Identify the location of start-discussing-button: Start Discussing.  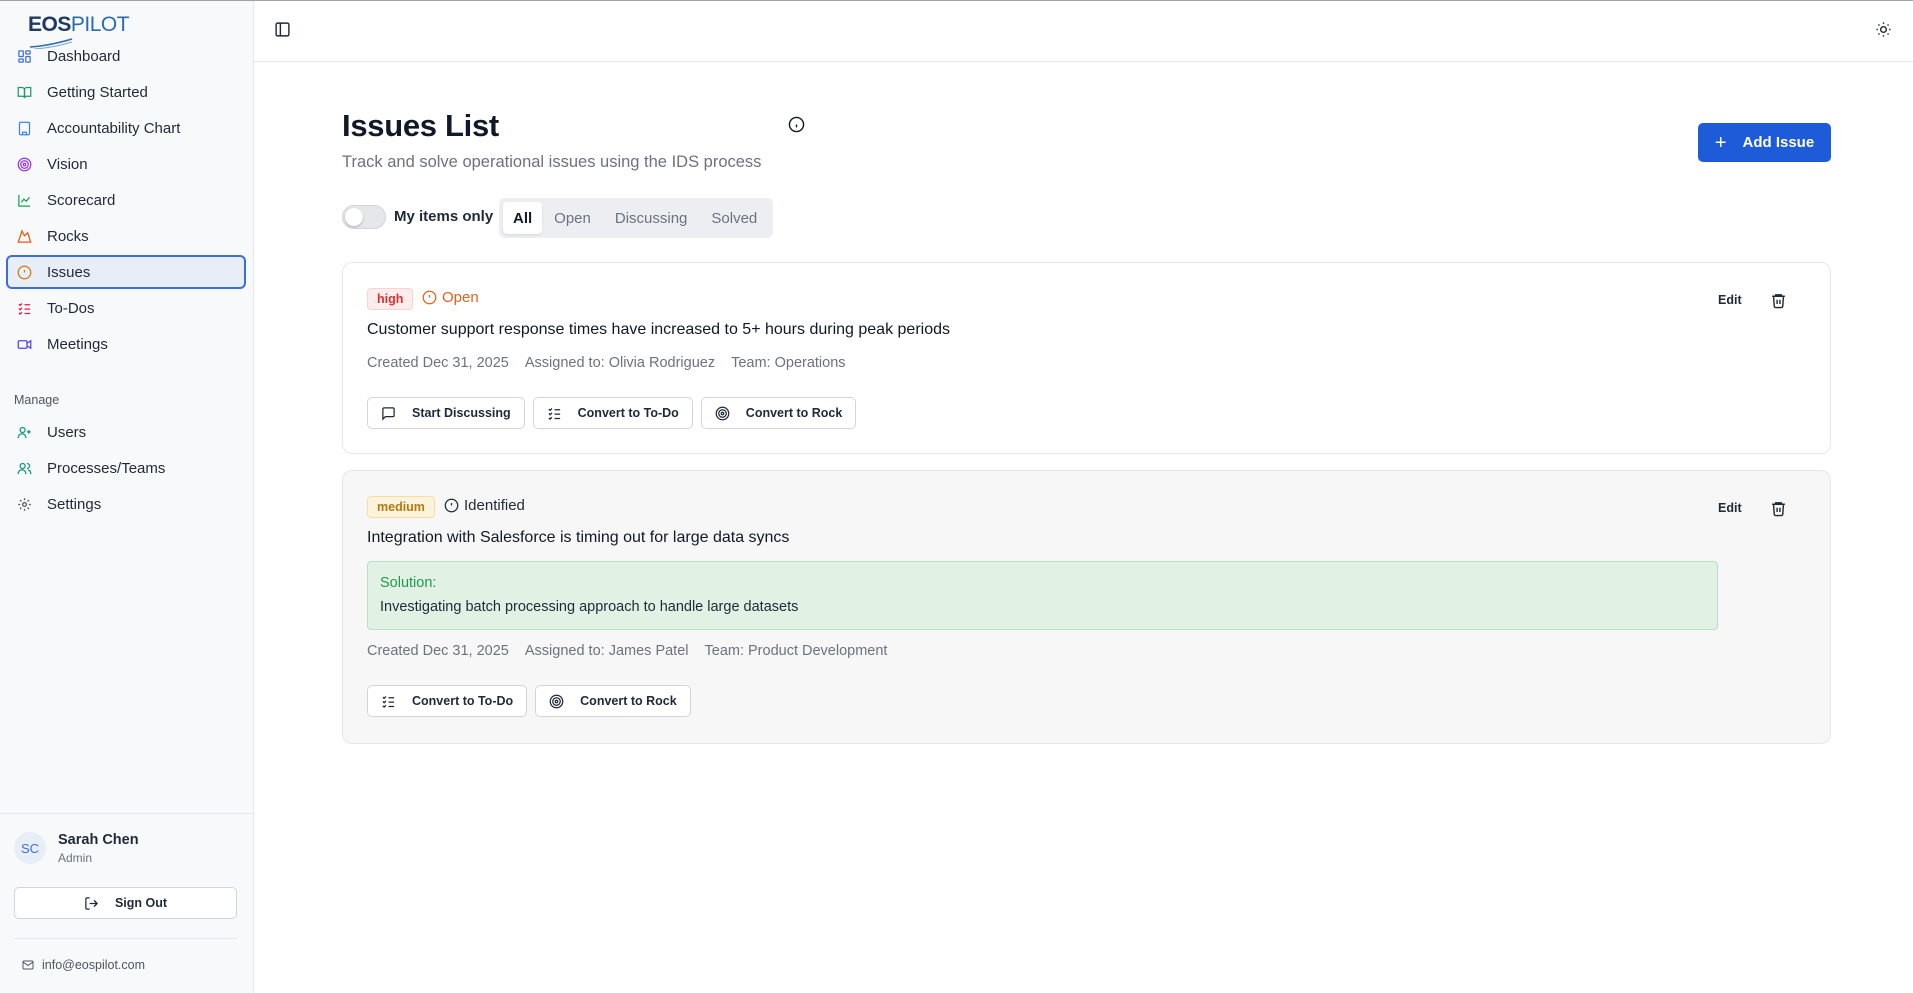
(446, 413).